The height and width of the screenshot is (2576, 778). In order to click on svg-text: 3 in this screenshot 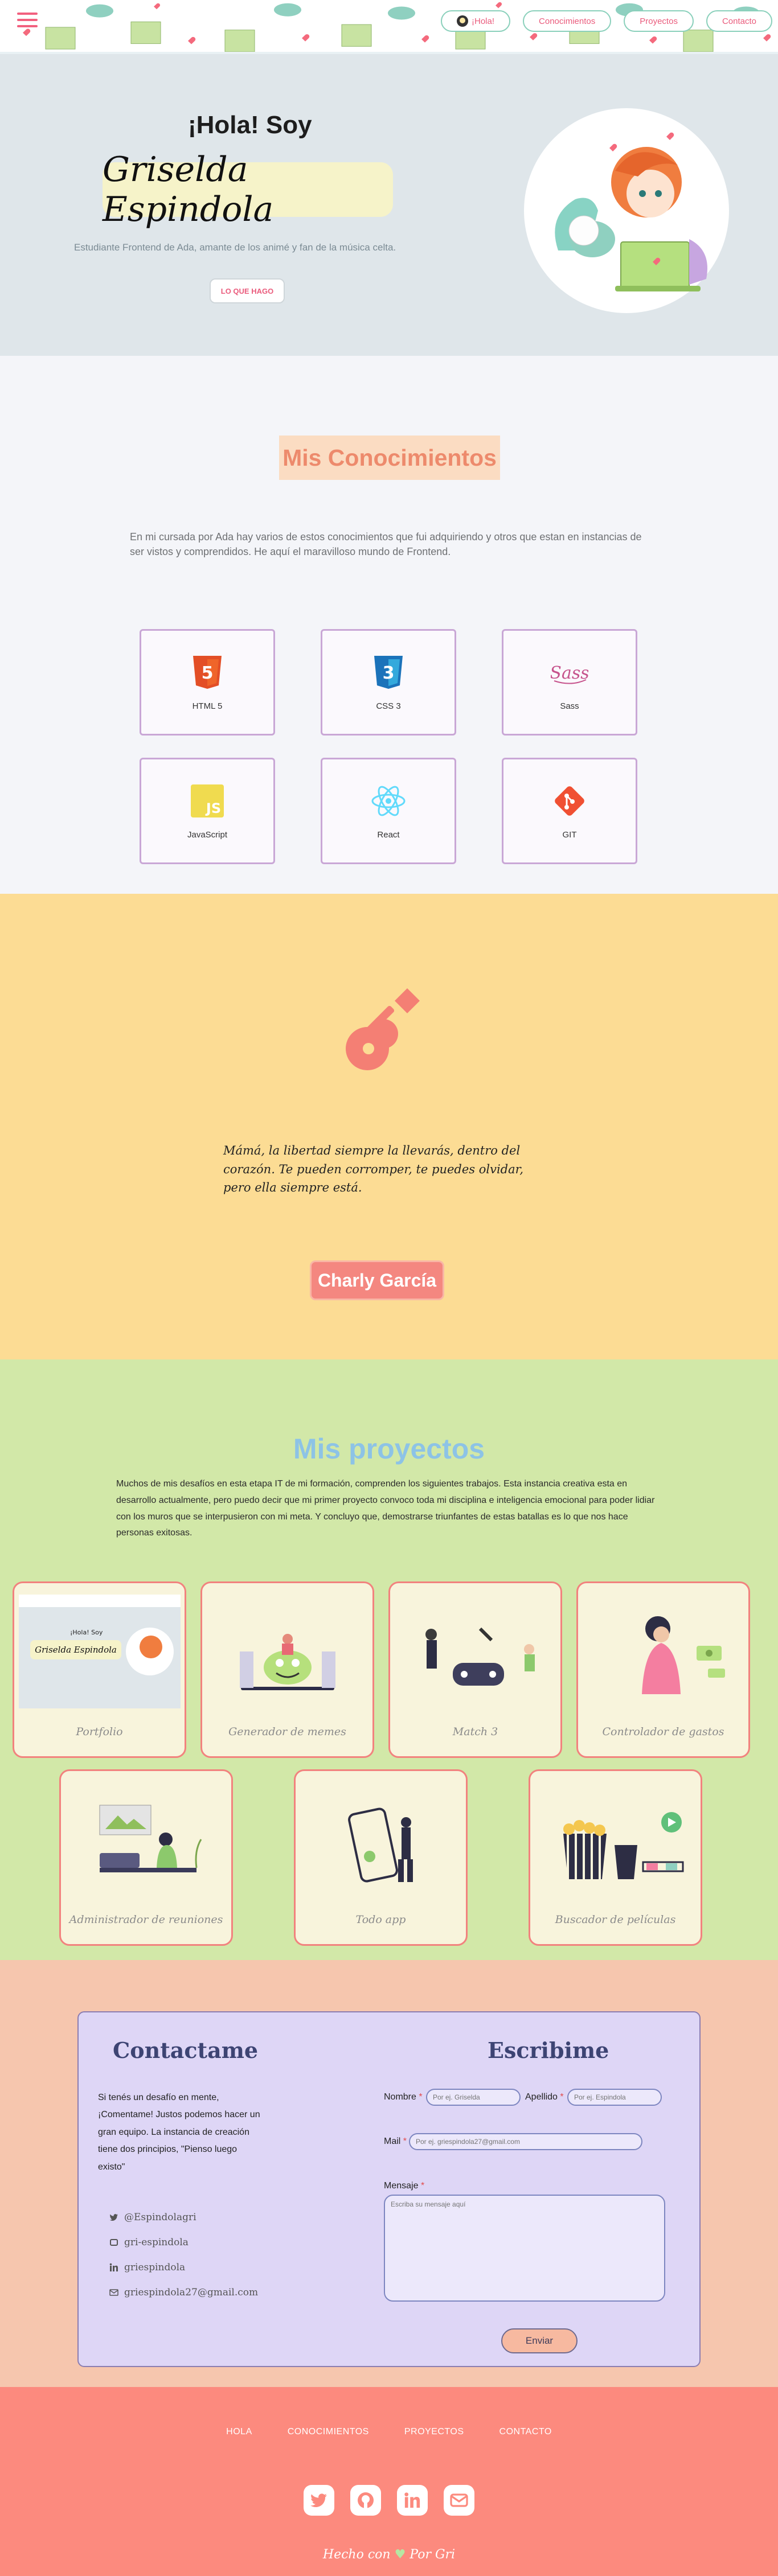, I will do `click(389, 673)`.